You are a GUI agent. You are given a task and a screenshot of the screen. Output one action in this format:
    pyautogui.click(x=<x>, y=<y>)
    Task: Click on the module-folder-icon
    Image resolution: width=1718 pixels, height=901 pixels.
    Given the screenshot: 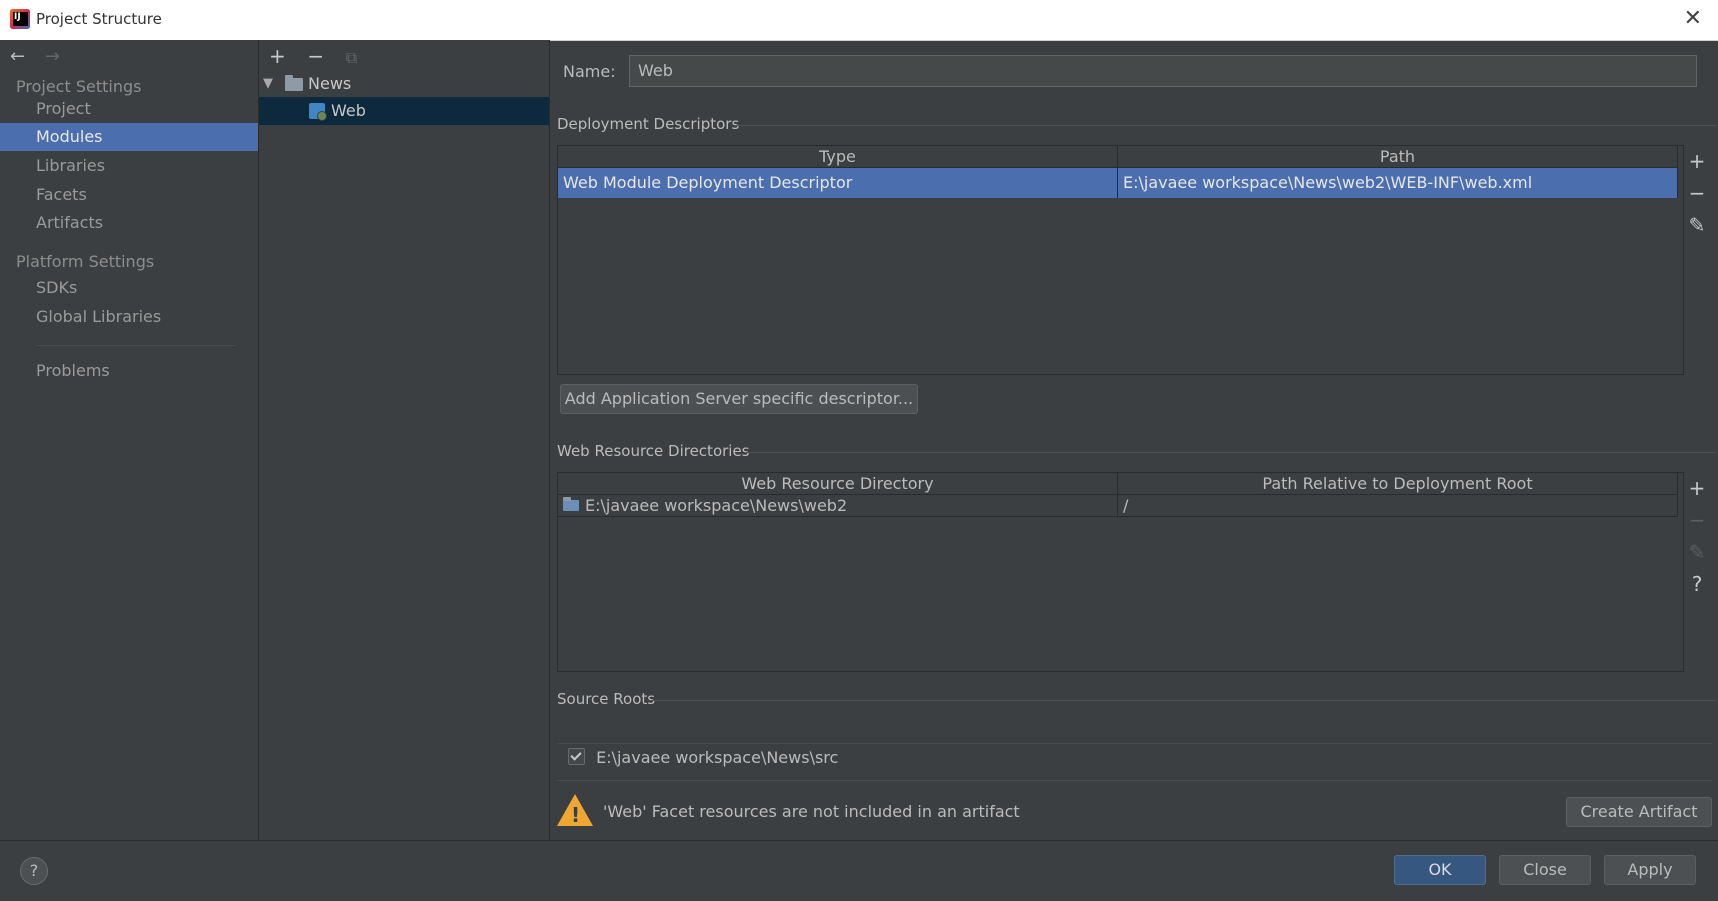 What is the action you would take?
    pyautogui.click(x=294, y=83)
    